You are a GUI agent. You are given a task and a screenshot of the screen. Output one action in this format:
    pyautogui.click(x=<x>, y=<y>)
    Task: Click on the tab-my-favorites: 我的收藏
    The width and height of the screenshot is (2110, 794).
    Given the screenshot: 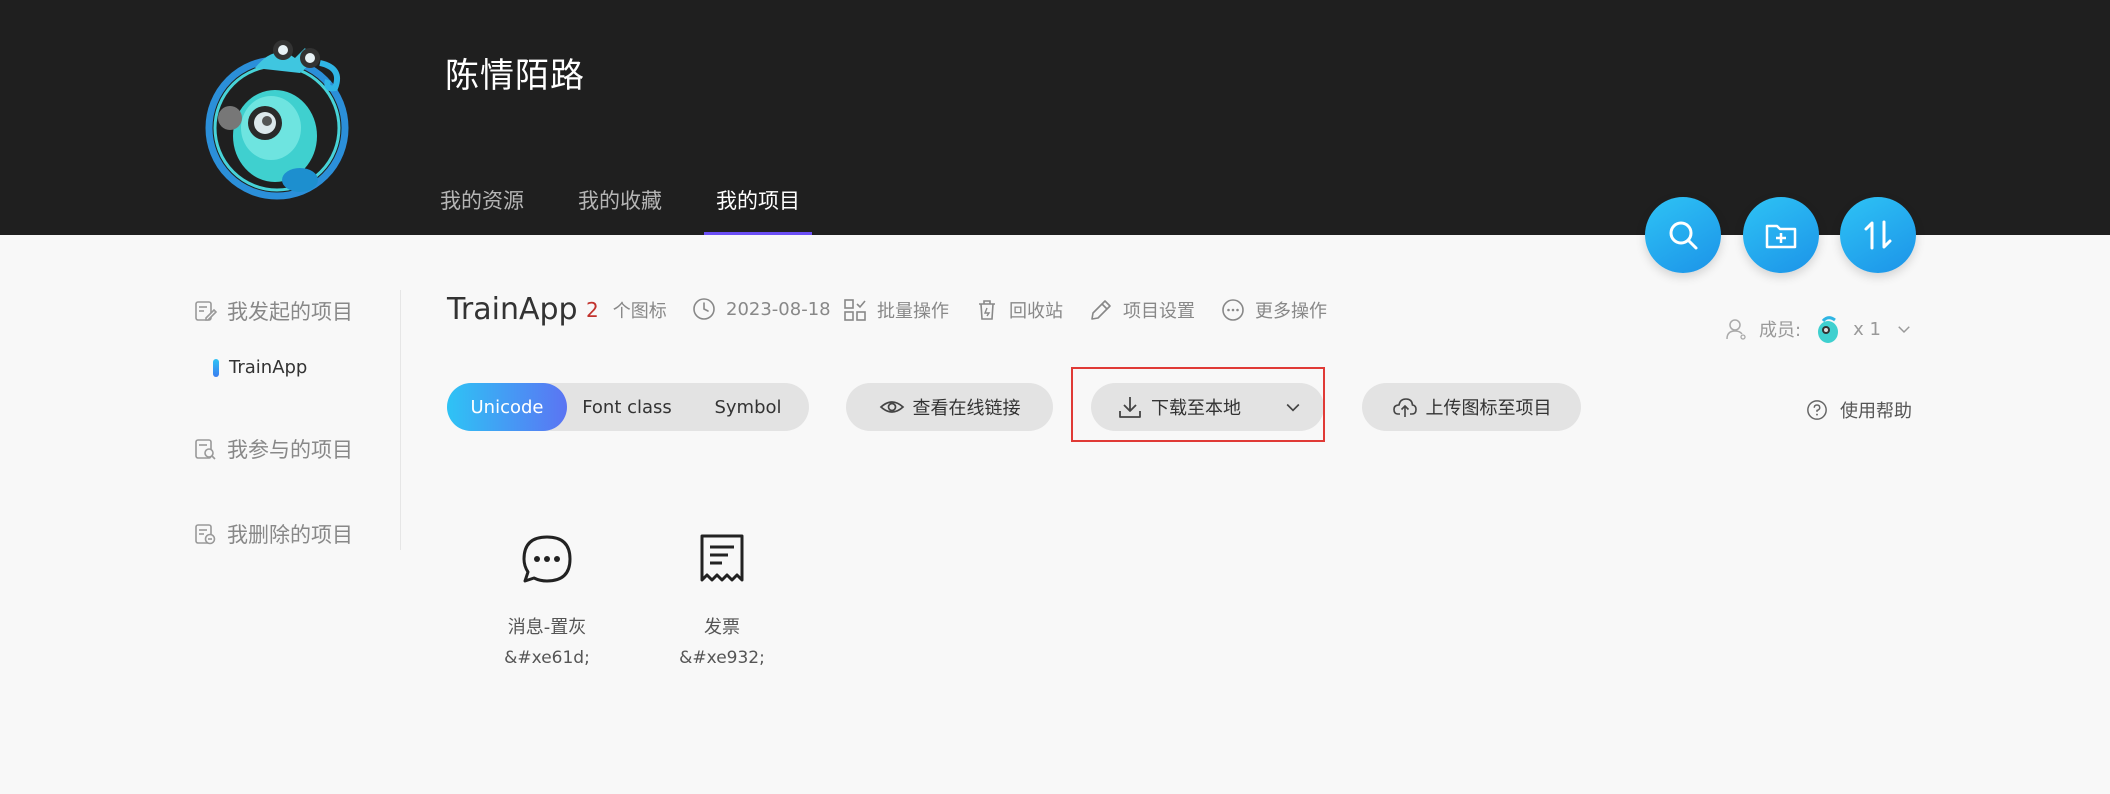 What is the action you would take?
    pyautogui.click(x=620, y=207)
    